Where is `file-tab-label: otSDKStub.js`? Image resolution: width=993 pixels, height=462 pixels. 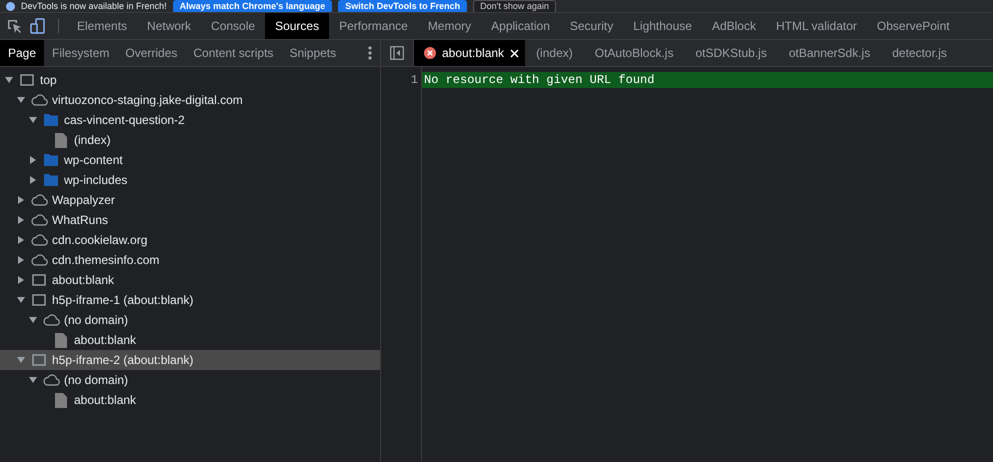
file-tab-label: otSDKStub.js is located at coordinates (731, 53).